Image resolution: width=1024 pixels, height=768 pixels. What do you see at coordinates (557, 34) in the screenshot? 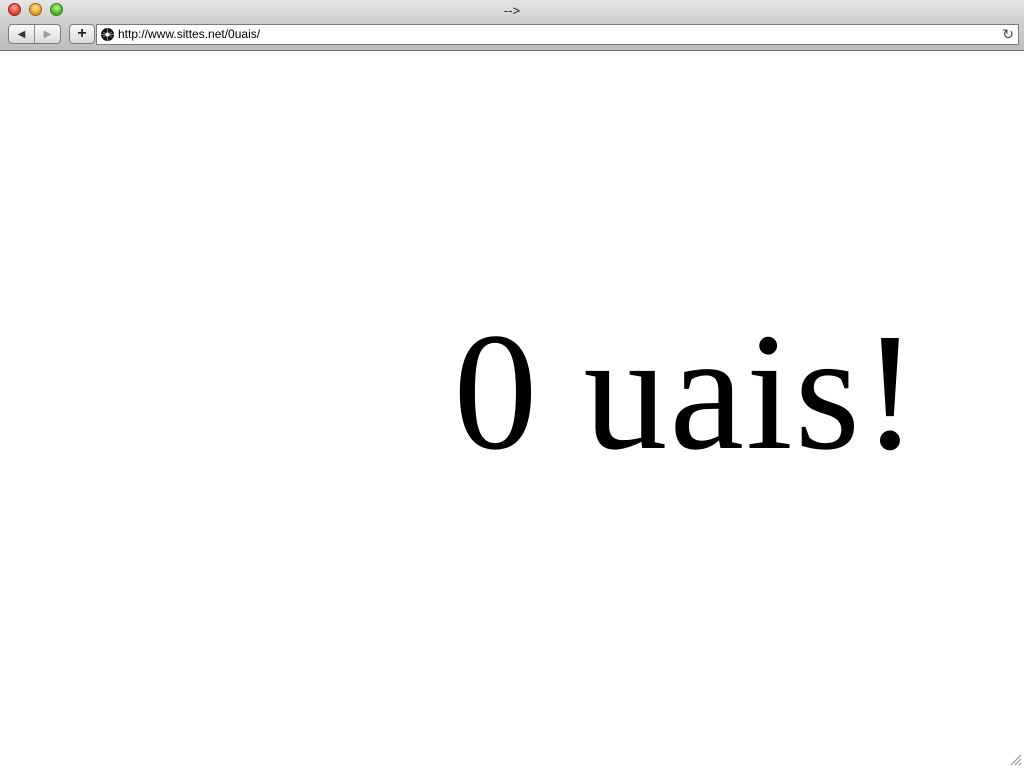
I see `address-bar: http://www.sittes.net/0uais/ ↻` at bounding box center [557, 34].